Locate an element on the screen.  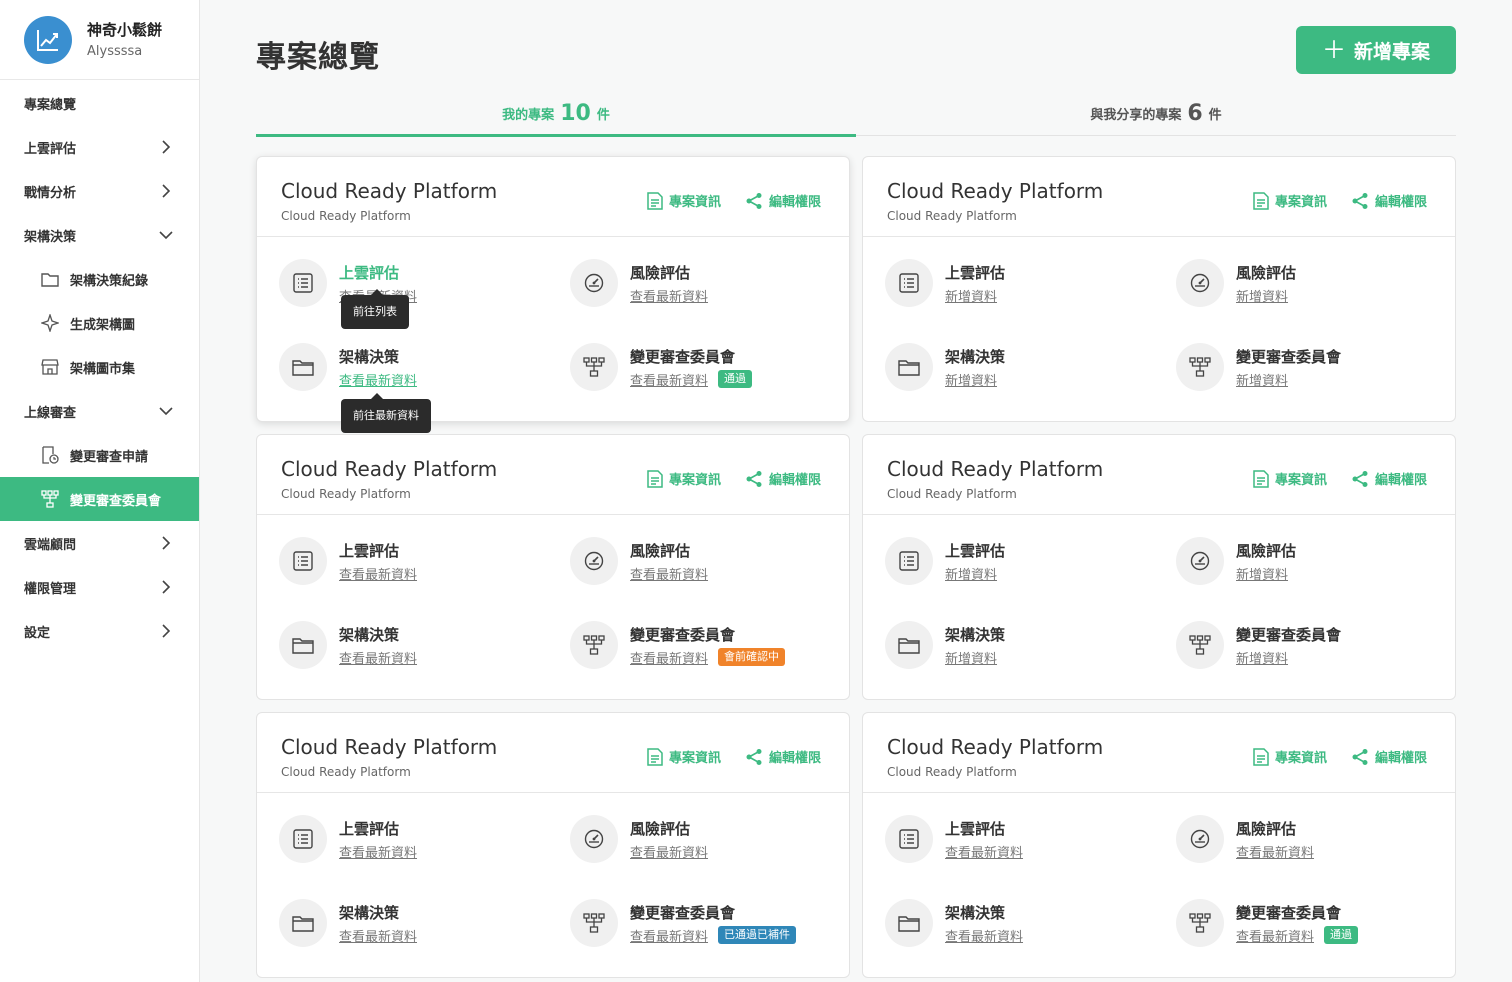
tooltip-go-to-latest: 前往最新資料 is located at coordinates (386, 413).